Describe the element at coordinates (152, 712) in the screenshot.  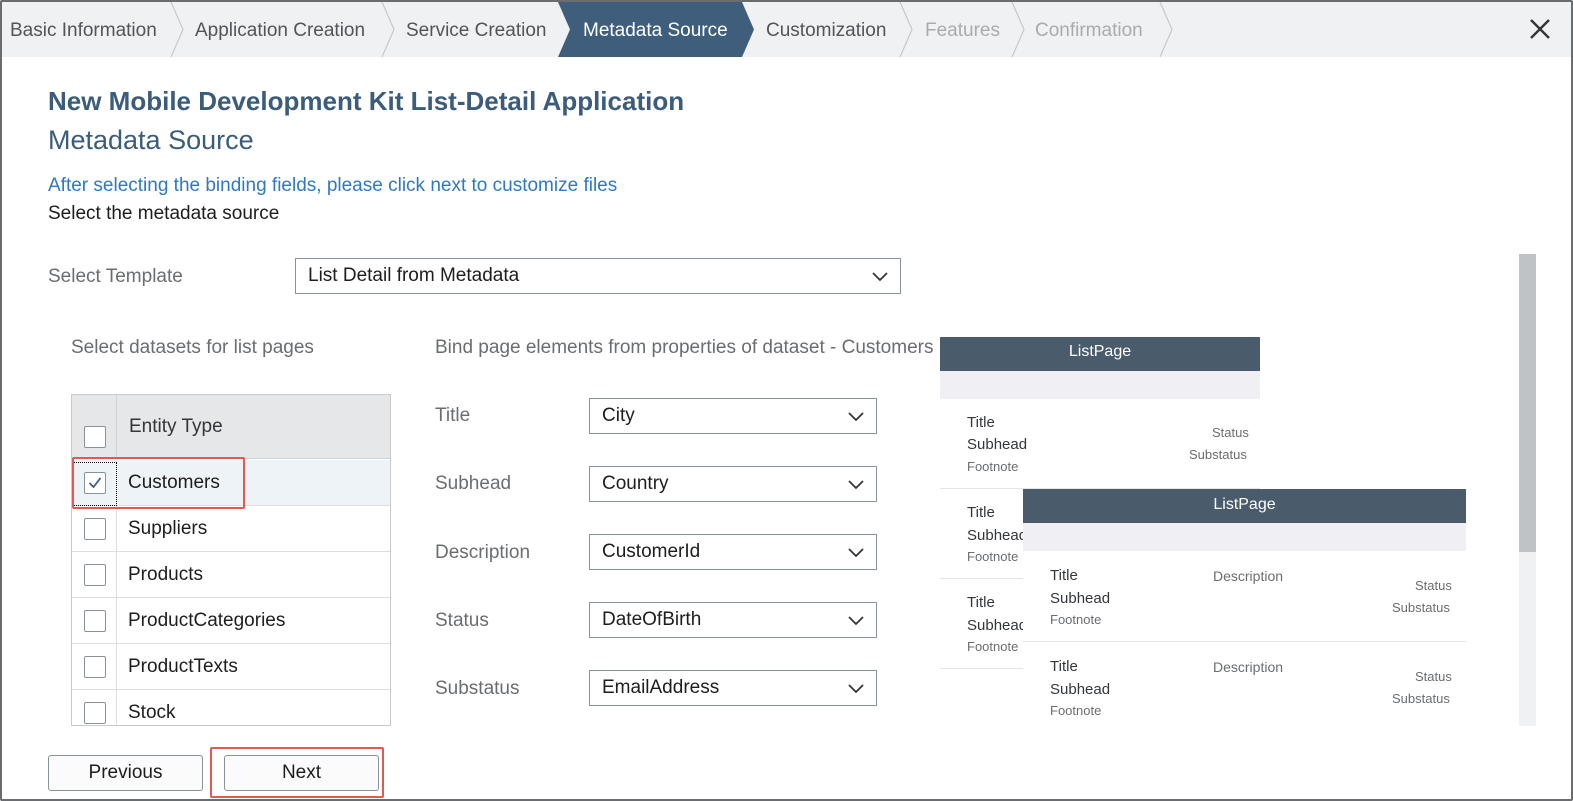
I see `row-label: Stock` at that location.